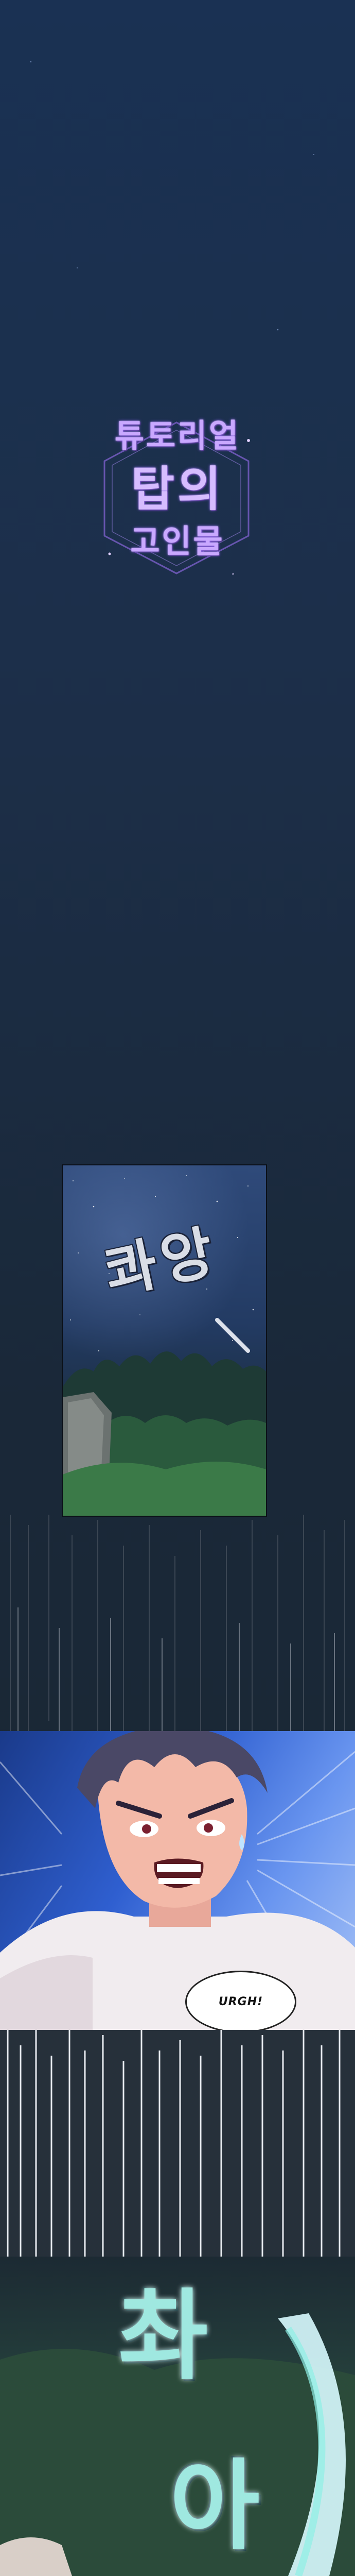 This screenshot has height=2576, width=355. Describe the element at coordinates (177, 2416) in the screenshot. I see `panel-slash: 촤 아` at that location.